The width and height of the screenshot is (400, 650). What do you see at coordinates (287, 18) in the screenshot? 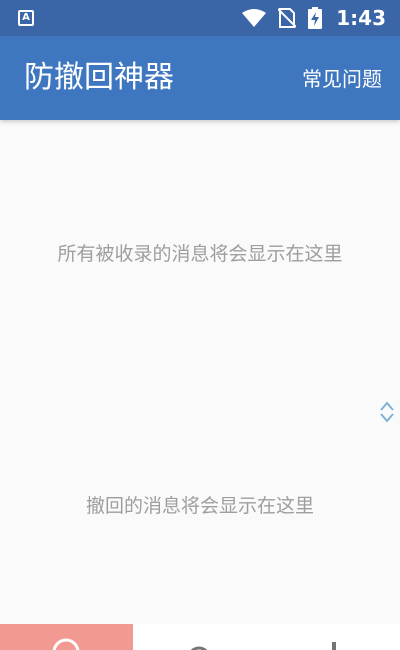
I see `no-sim-icon` at bounding box center [287, 18].